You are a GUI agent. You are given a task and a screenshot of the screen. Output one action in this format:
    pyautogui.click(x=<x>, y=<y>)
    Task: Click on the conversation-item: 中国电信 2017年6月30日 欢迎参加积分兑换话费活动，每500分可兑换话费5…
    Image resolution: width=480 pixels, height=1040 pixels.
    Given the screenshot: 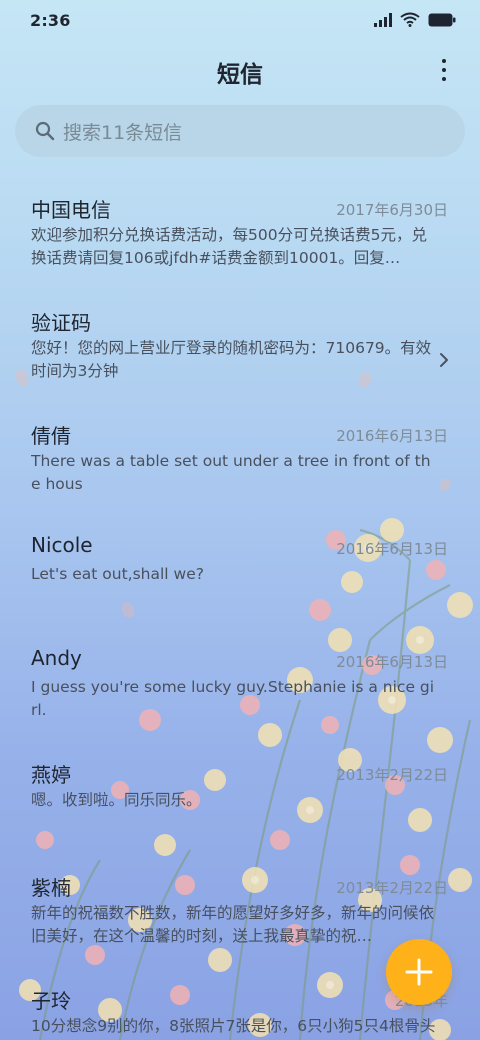 What is the action you would take?
    pyautogui.click(x=240, y=238)
    